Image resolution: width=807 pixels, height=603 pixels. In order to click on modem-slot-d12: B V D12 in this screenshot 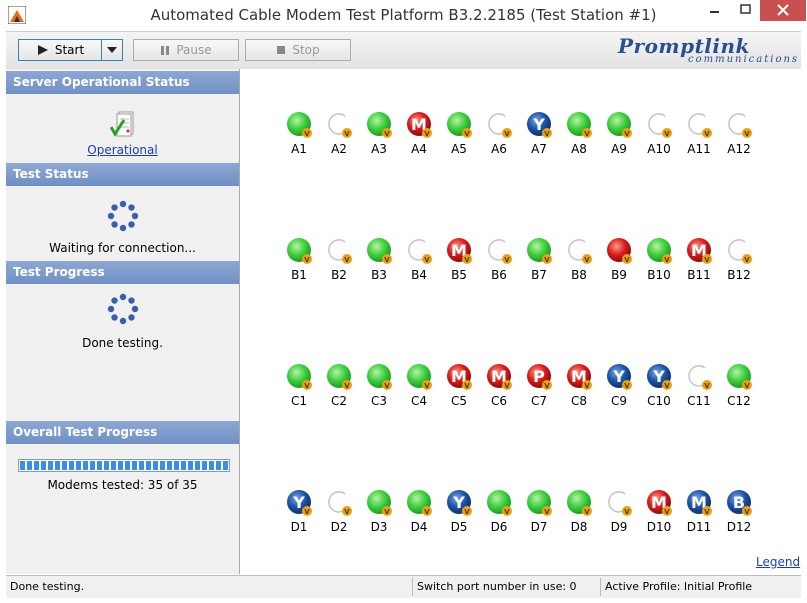, I will do `click(739, 514)`.